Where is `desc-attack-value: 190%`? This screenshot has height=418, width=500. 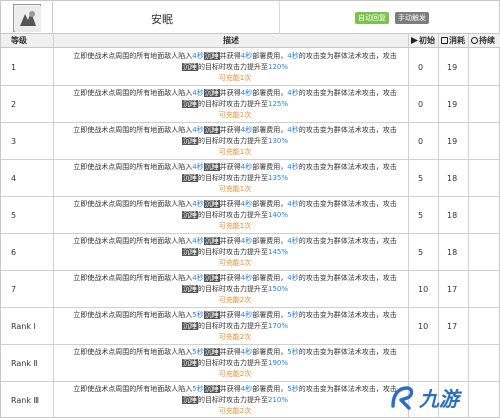 desc-attack-value: 190% is located at coordinates (277, 363).